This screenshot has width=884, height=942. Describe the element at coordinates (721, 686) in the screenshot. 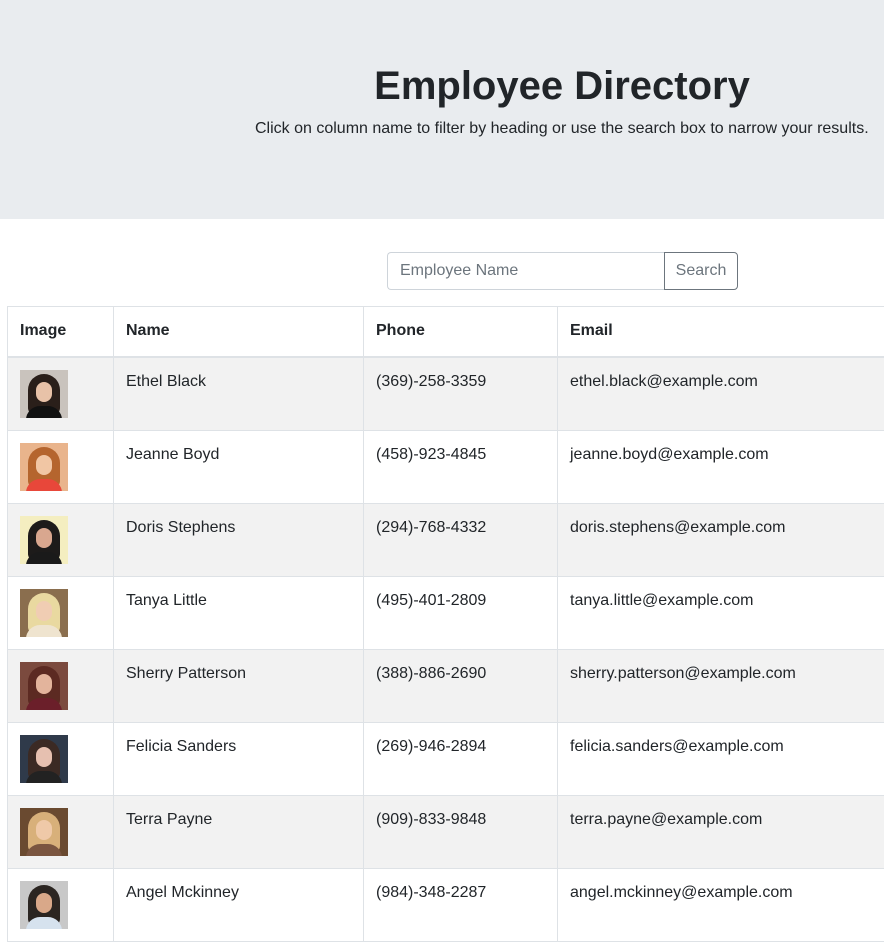

I see `cell-email: sherry.patterson@example.com` at that location.